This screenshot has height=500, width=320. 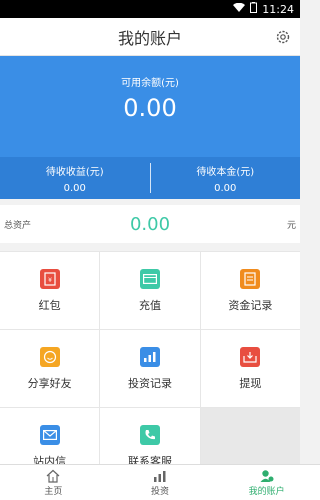 What do you see at coordinates (50, 290) in the screenshot?
I see `grid-item-red-envelope: ¥ 红包` at bounding box center [50, 290].